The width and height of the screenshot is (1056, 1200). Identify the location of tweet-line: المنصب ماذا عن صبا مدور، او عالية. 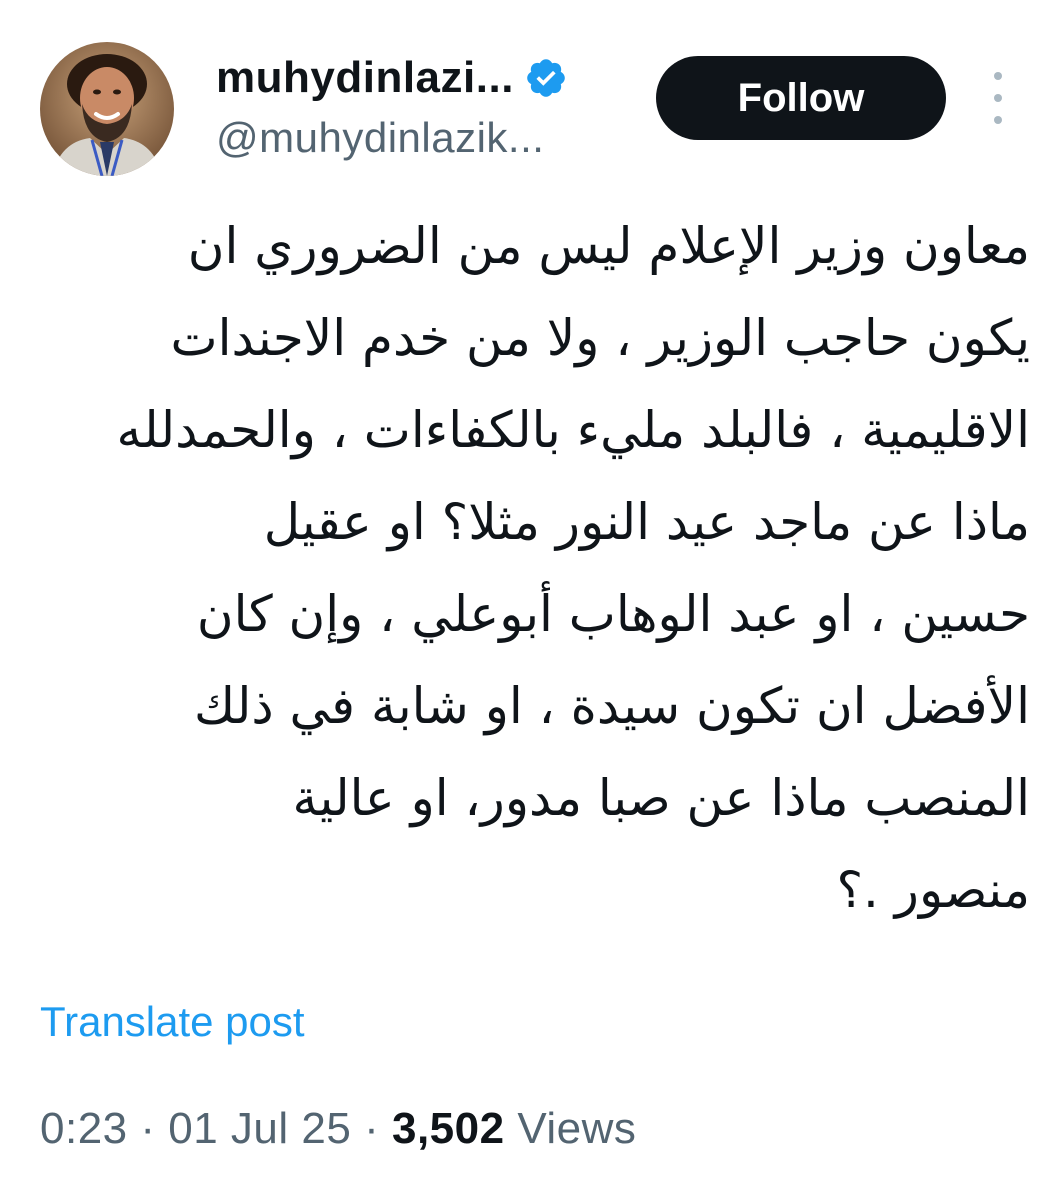
(661, 798).